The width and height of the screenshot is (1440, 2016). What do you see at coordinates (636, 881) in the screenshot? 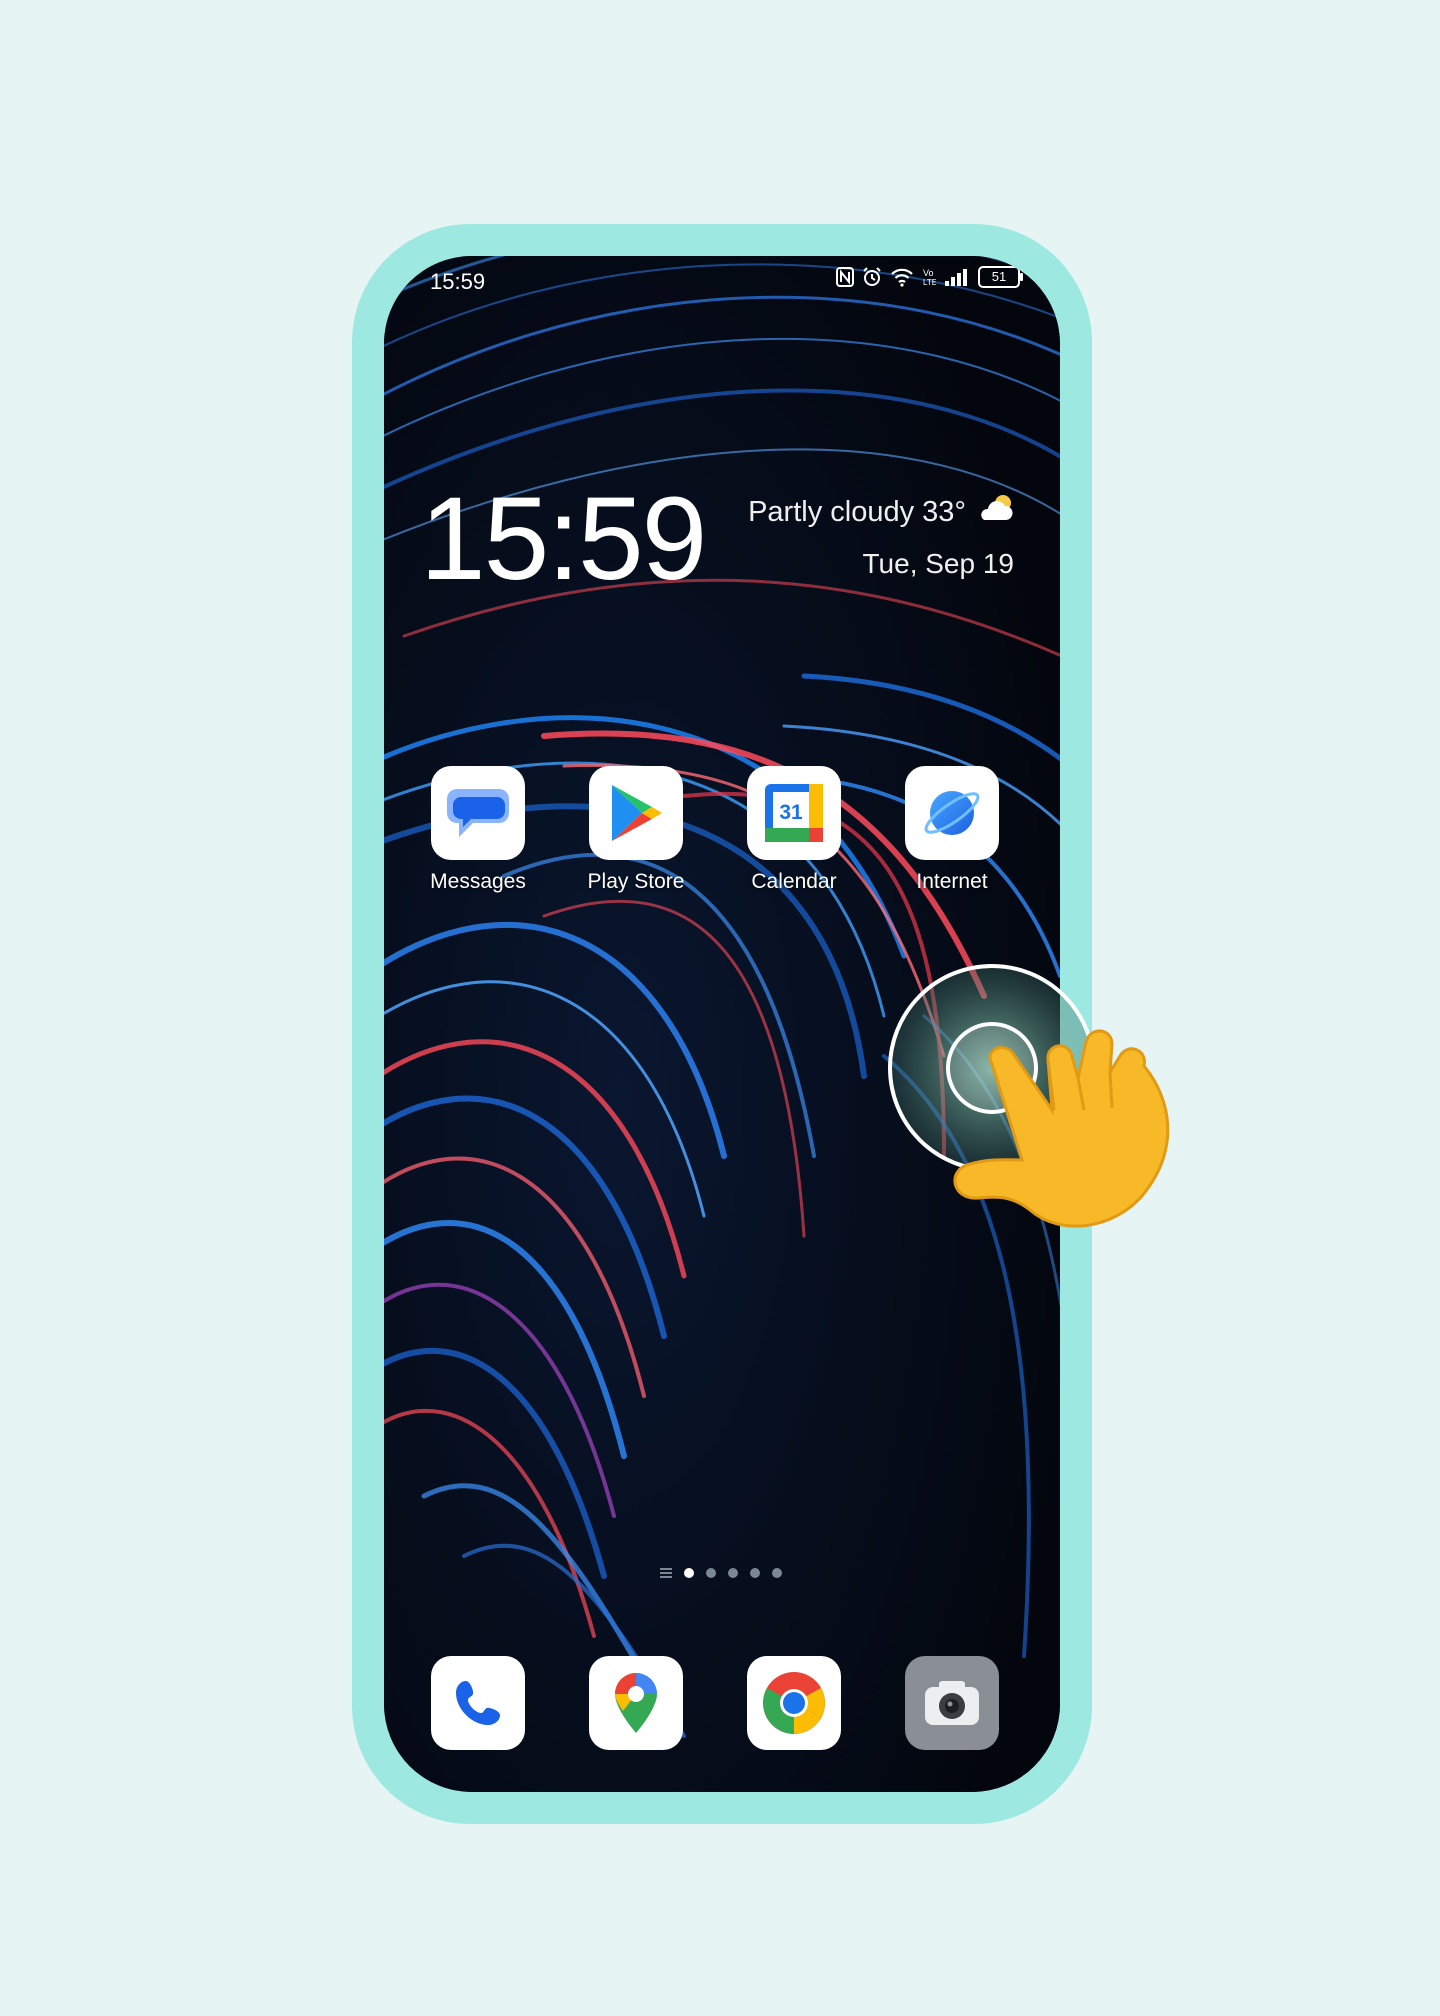
I see `app-label-play-store: Play Store` at bounding box center [636, 881].